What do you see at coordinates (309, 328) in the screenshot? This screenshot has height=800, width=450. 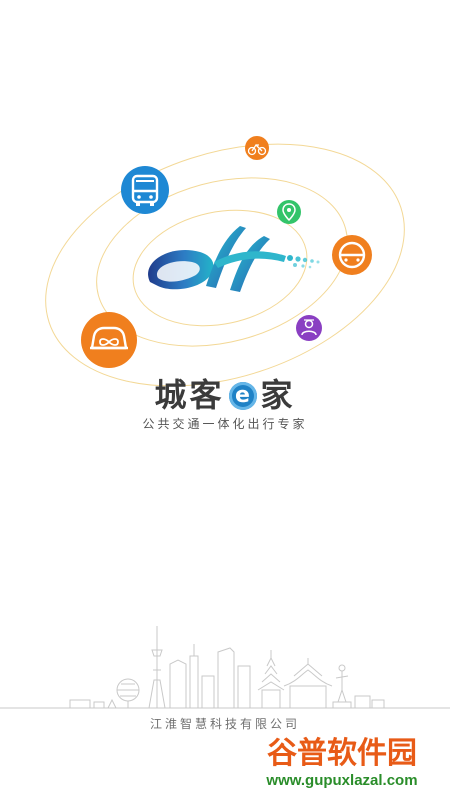 I see `person-pin-icon` at bounding box center [309, 328].